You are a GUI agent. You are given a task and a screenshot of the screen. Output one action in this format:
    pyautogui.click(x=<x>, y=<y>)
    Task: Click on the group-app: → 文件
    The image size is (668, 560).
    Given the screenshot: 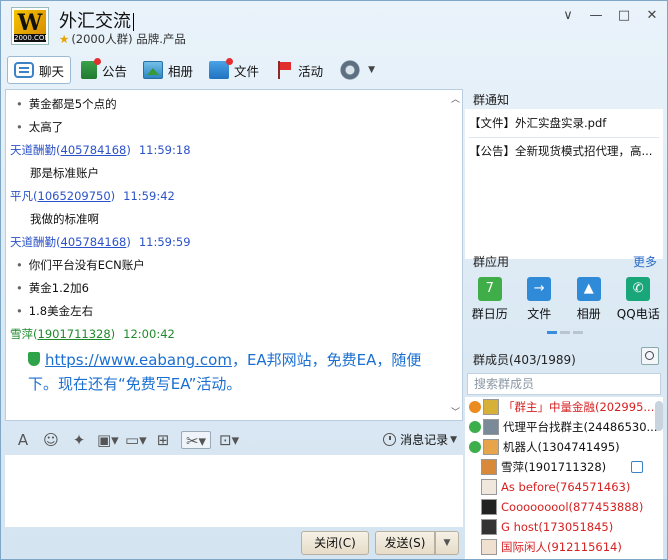 What is the action you would take?
    pyautogui.click(x=539, y=305)
    